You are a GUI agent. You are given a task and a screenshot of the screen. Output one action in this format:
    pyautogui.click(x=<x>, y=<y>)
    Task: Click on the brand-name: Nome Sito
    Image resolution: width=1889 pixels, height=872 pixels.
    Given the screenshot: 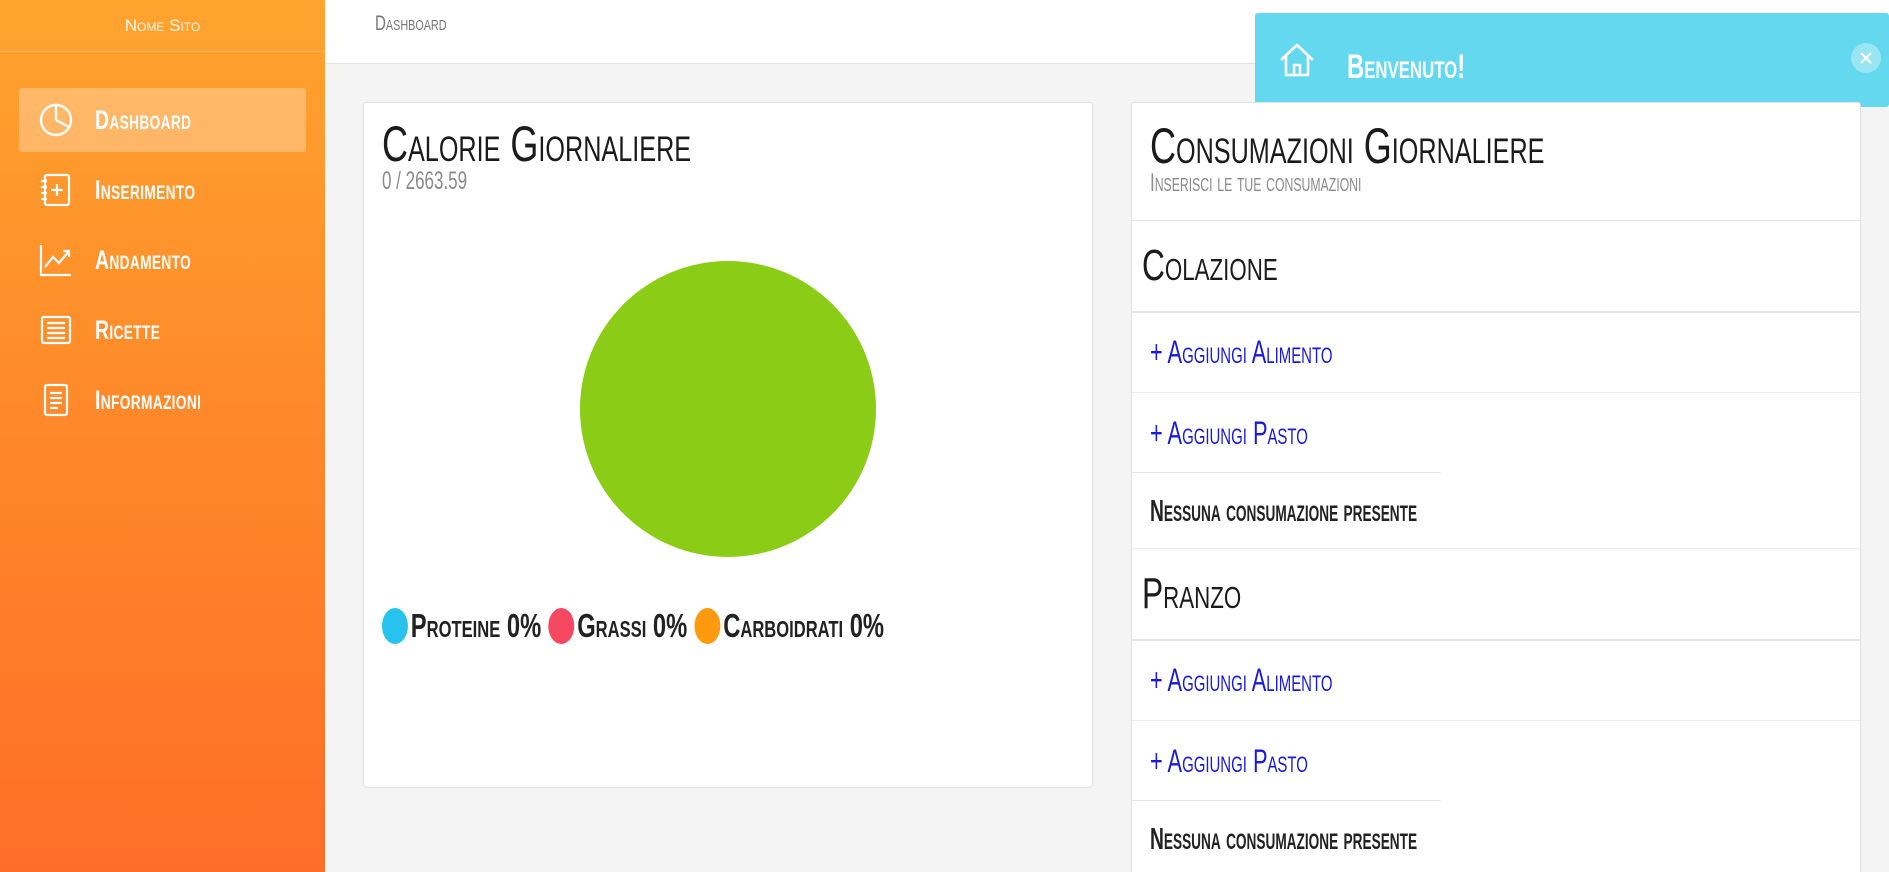 What is the action you would take?
    pyautogui.click(x=162, y=26)
    